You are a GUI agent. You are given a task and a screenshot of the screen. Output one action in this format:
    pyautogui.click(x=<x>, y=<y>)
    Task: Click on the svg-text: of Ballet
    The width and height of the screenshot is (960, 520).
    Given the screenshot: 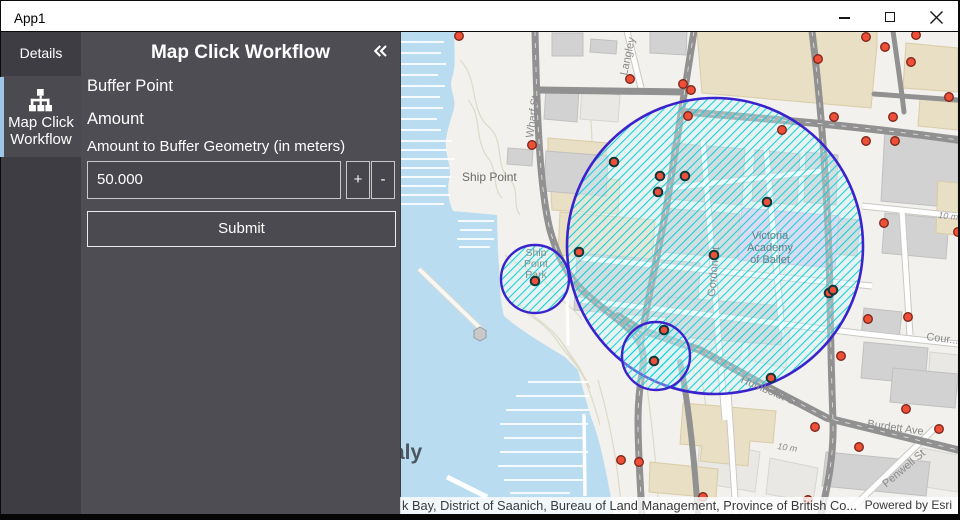 What is the action you would take?
    pyautogui.click(x=770, y=260)
    